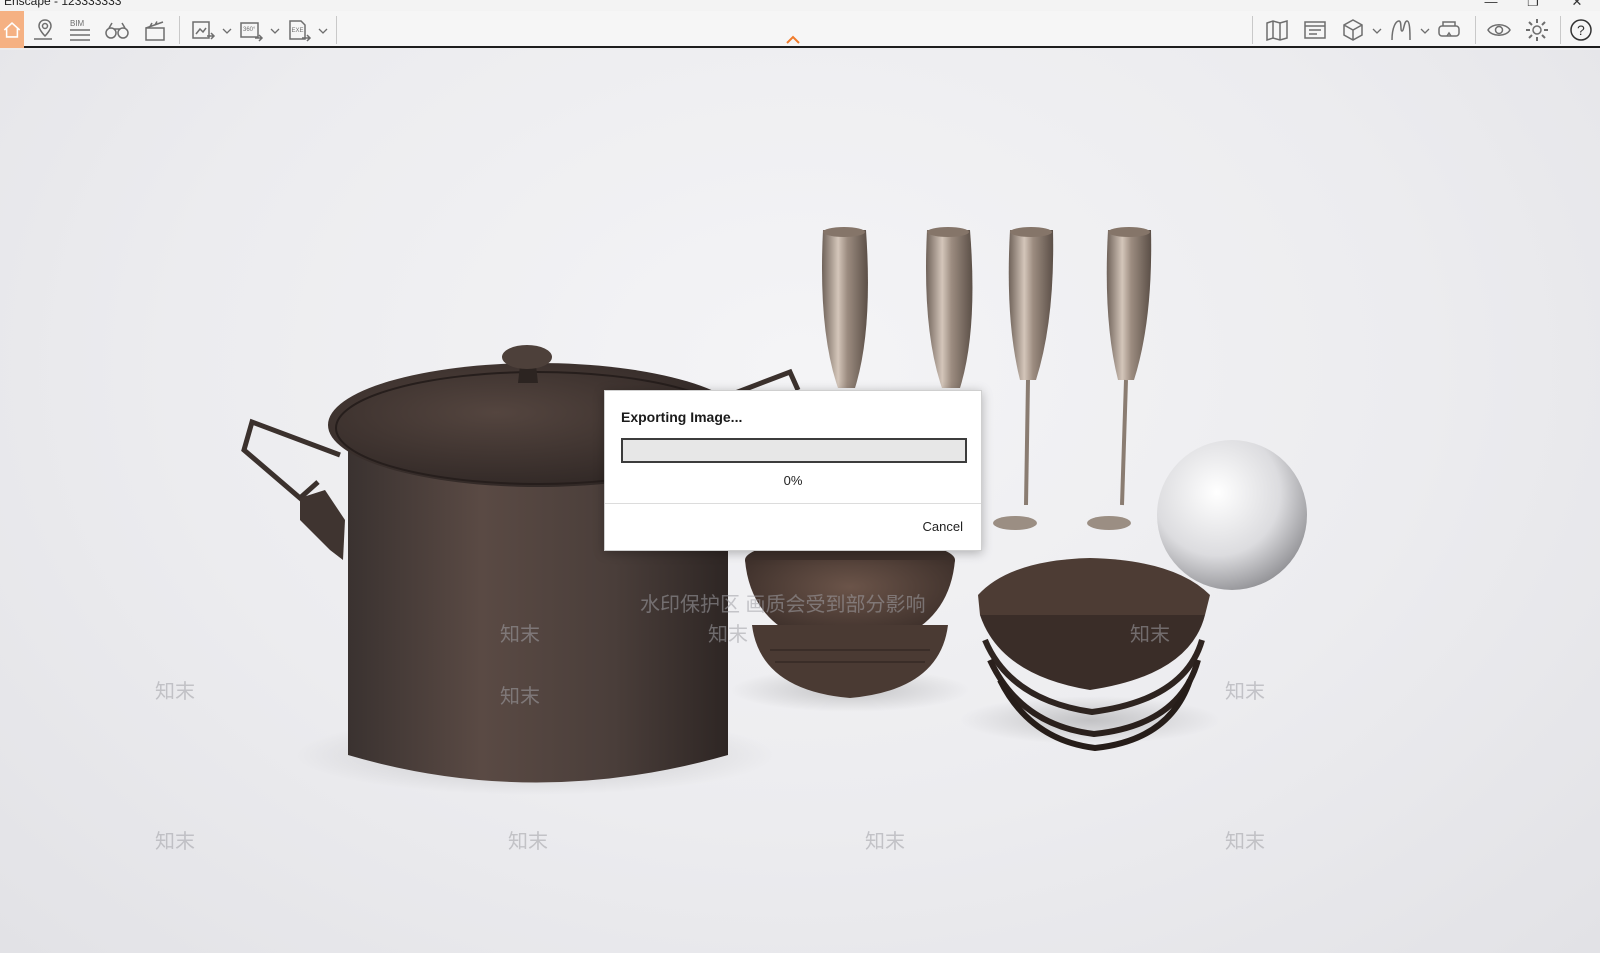 This screenshot has width=1600, height=953. I want to click on settings-gear-icon, so click(1537, 30).